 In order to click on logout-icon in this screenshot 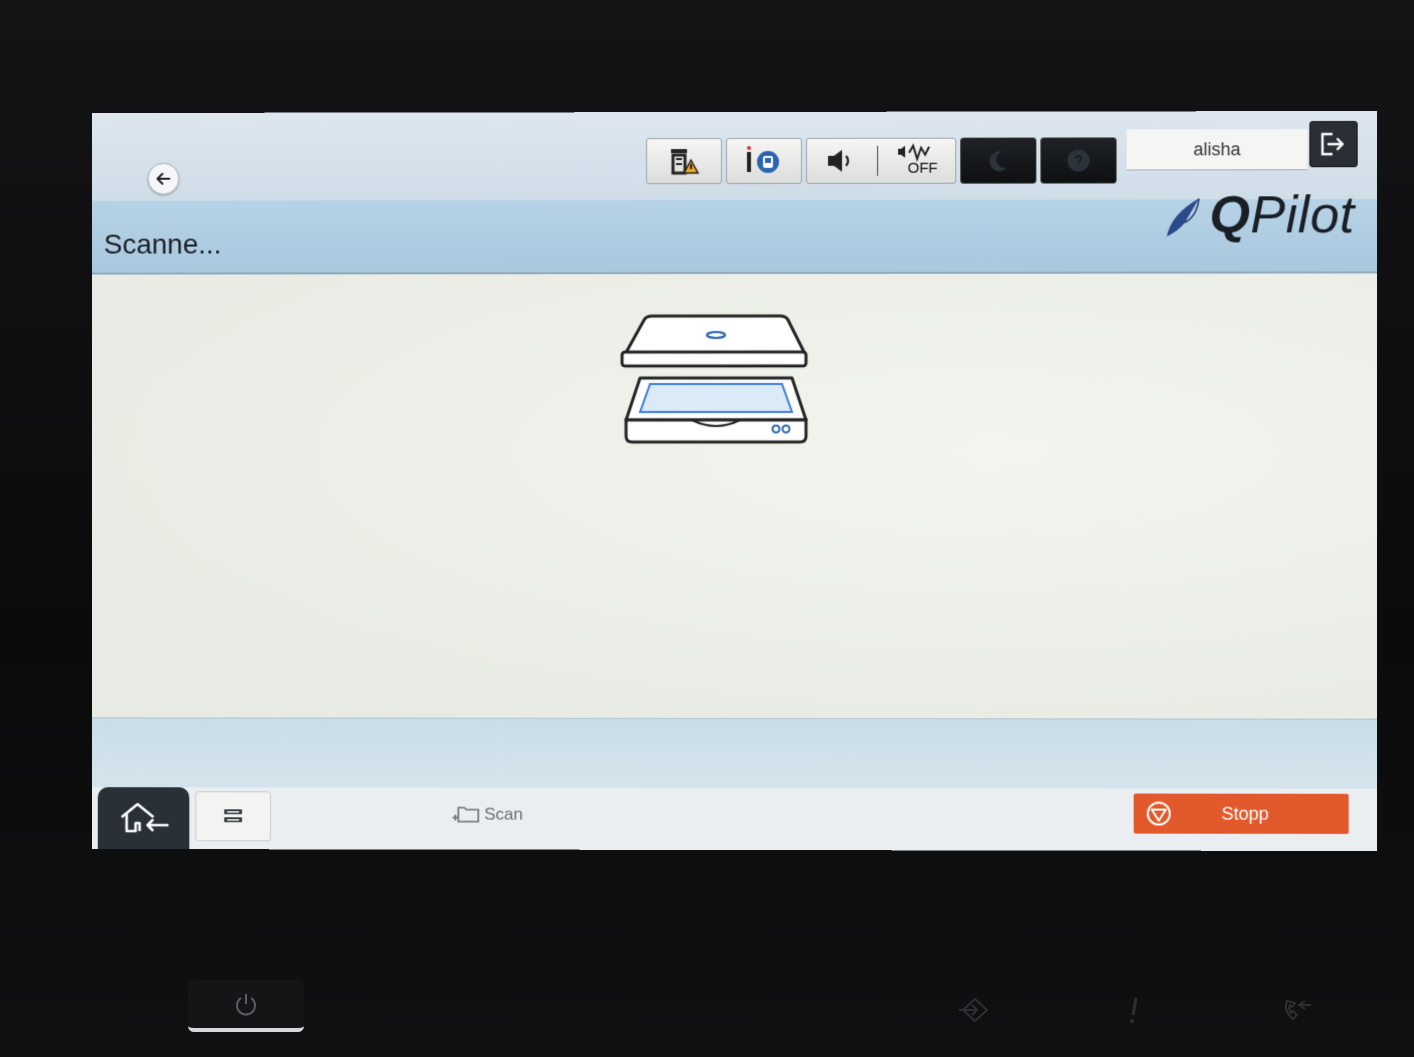, I will do `click(1333, 144)`.